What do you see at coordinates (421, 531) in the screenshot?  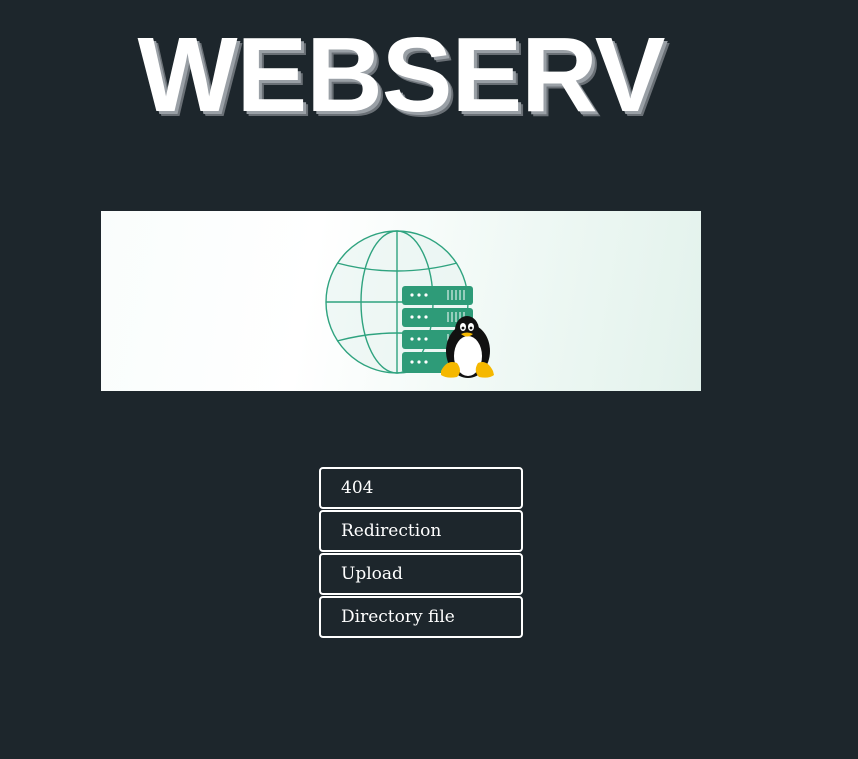 I see `redirection-button: Redirection` at bounding box center [421, 531].